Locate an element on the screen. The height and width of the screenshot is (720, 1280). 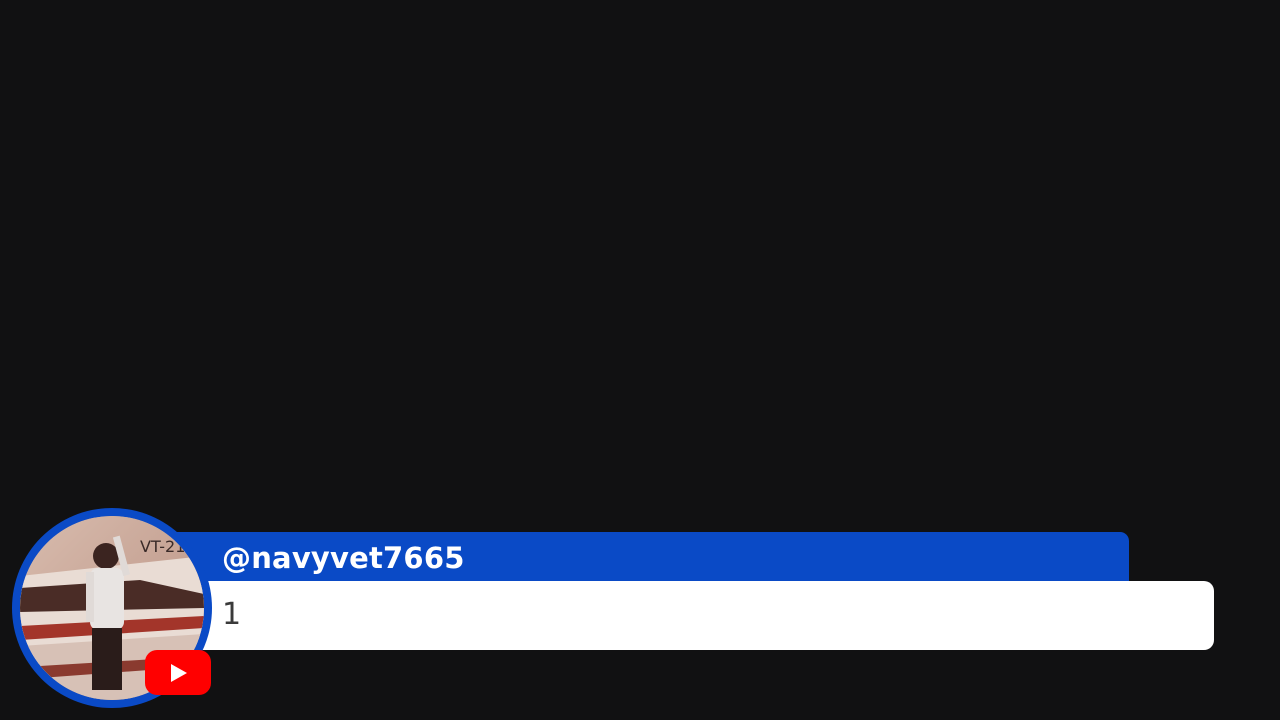
comment-message-text: 1 is located at coordinates (232, 614).